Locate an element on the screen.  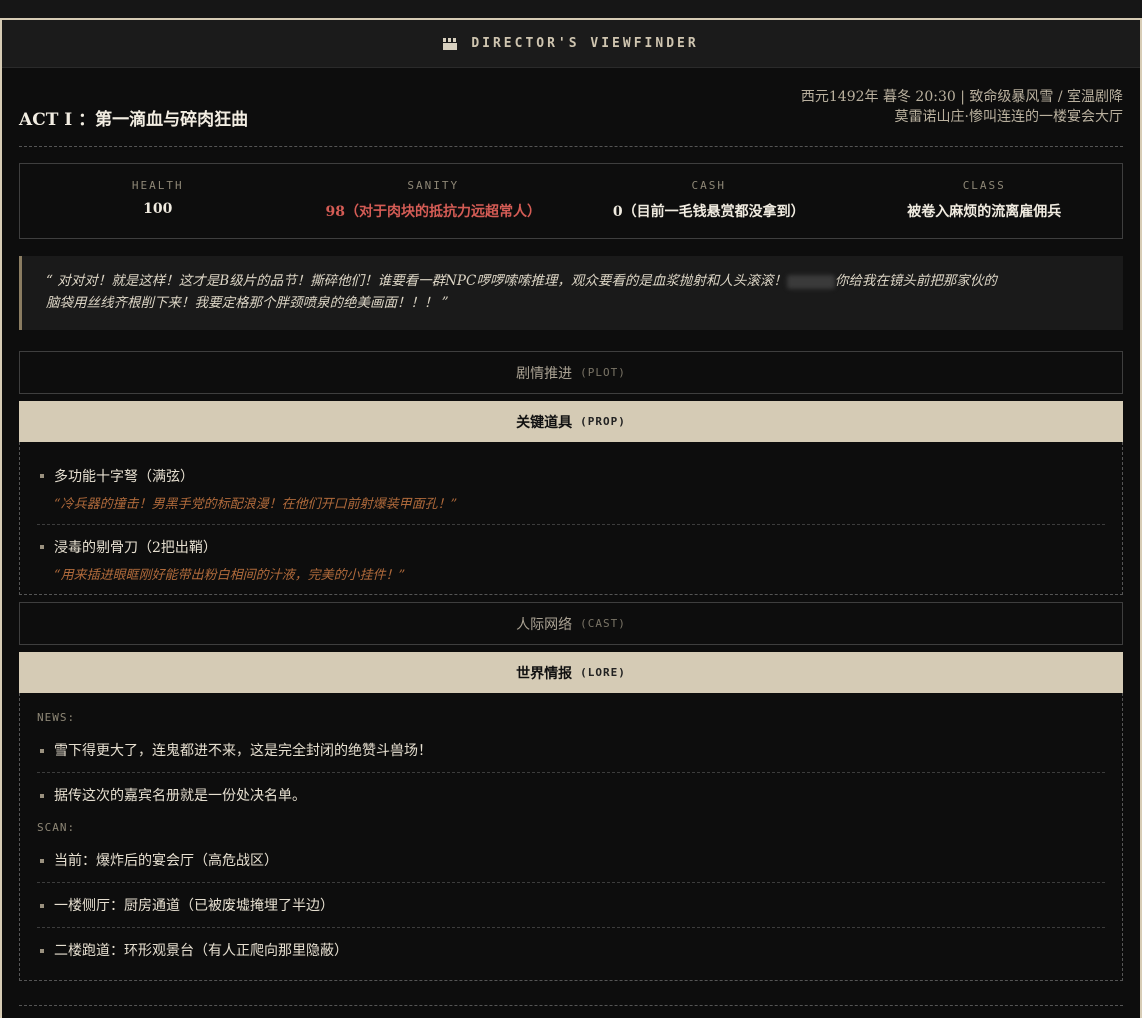
quote-line1-end: 你给我在镜头前把那家伙的 is located at coordinates (915, 281).